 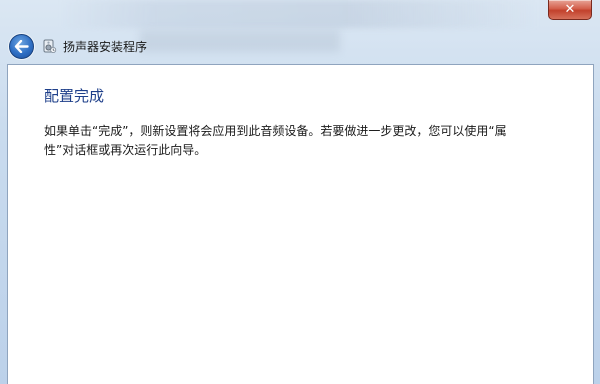 What do you see at coordinates (74, 96) in the screenshot?
I see `page-heading: 配置完成` at bounding box center [74, 96].